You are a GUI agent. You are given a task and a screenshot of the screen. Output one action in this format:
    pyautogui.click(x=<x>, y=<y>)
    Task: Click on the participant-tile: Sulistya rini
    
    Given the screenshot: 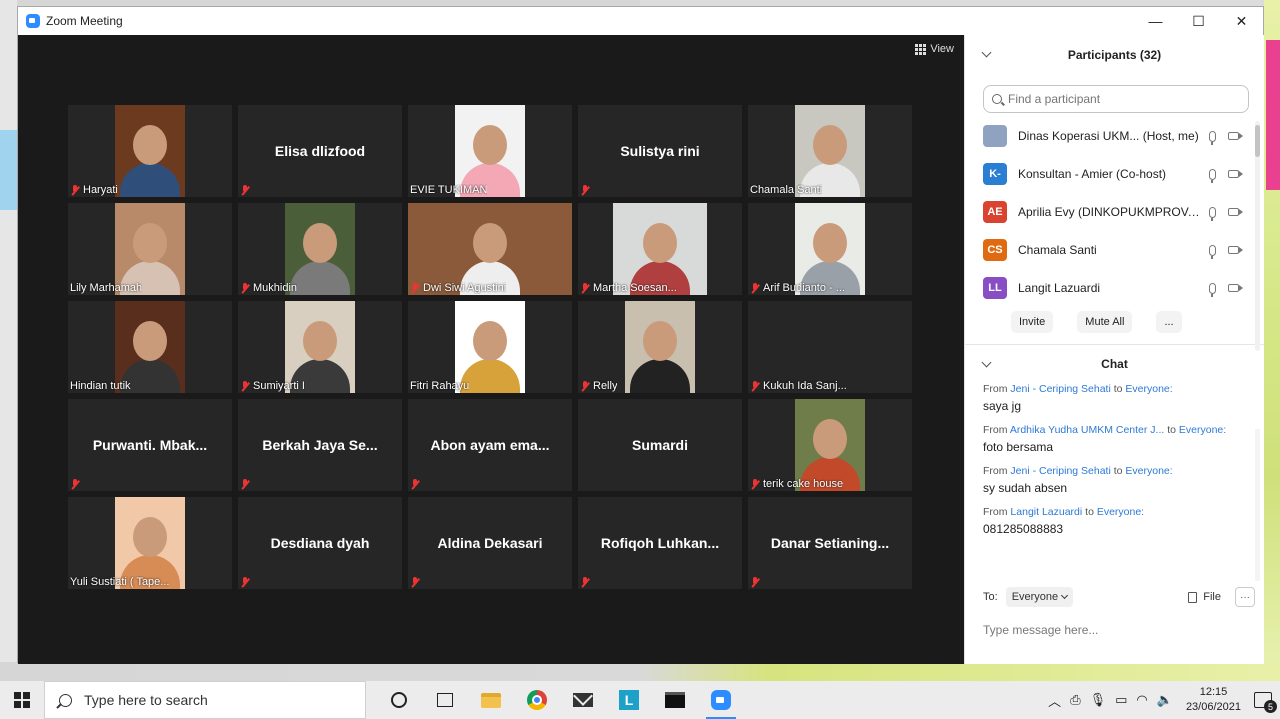 What is the action you would take?
    pyautogui.click(x=660, y=151)
    